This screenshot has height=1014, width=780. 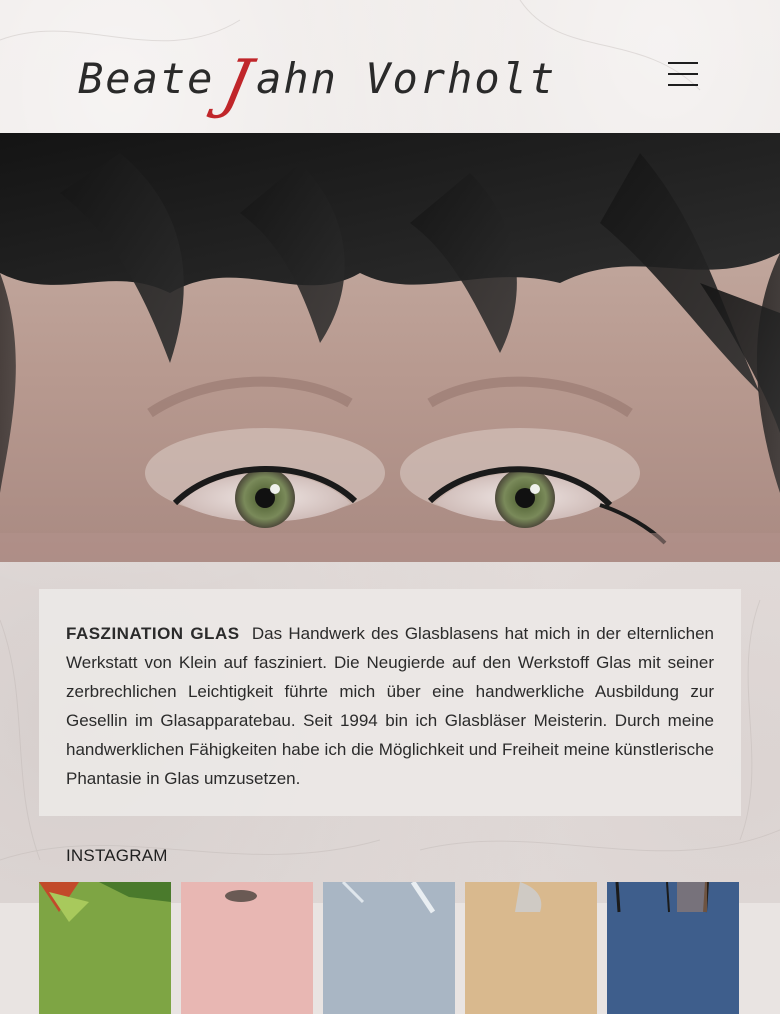 What do you see at coordinates (406, 78) in the screenshot?
I see `logo-last-name: ahn Vorholt` at bounding box center [406, 78].